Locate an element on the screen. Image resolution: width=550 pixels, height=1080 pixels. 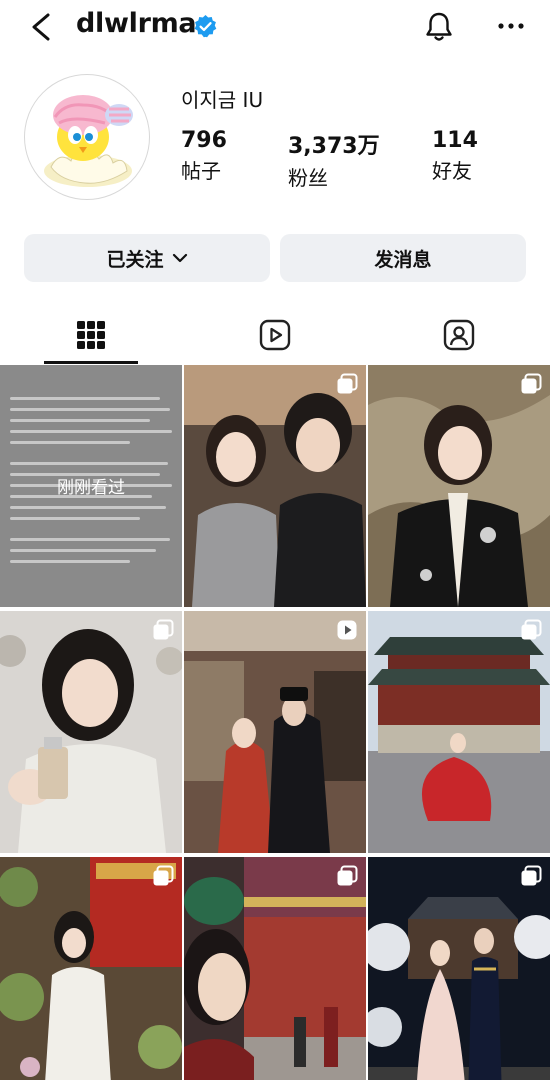
following-button: 已关注 is located at coordinates (147, 258).